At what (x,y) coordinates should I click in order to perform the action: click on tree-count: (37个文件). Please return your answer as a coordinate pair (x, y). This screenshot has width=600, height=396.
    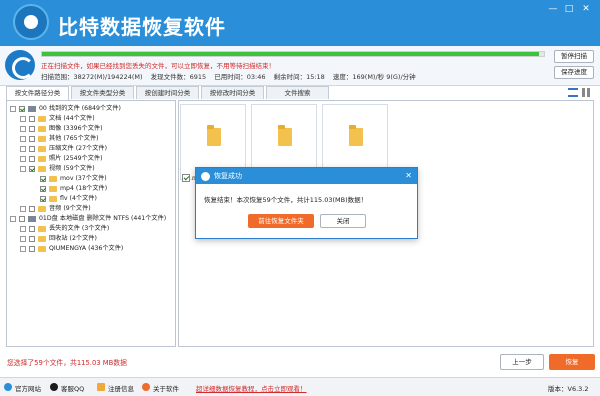
    Looking at the image, I should click on (91, 178).